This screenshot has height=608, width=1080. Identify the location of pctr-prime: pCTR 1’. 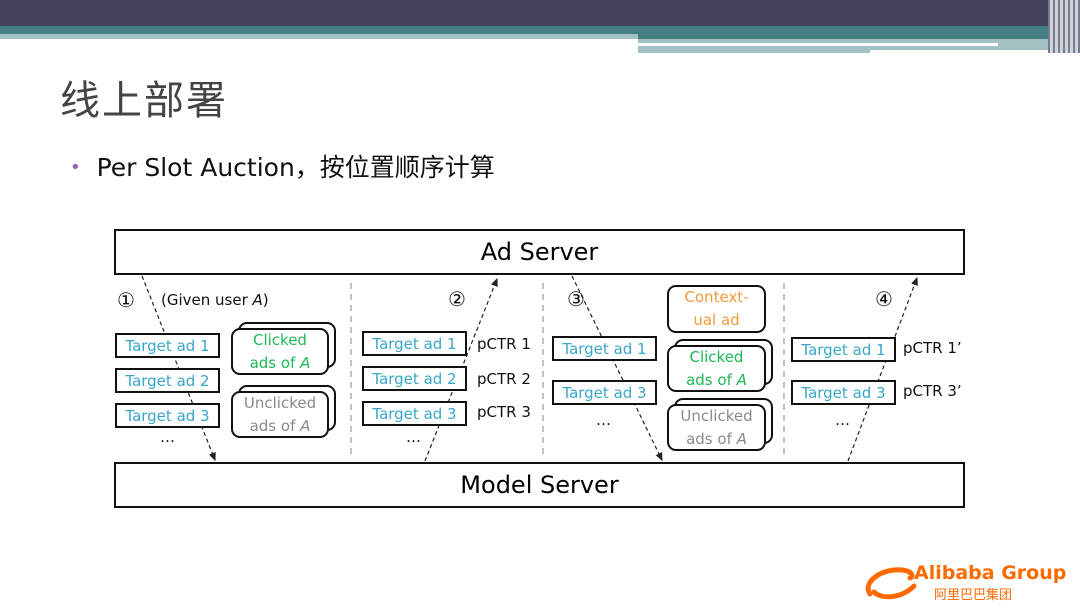
(932, 348).